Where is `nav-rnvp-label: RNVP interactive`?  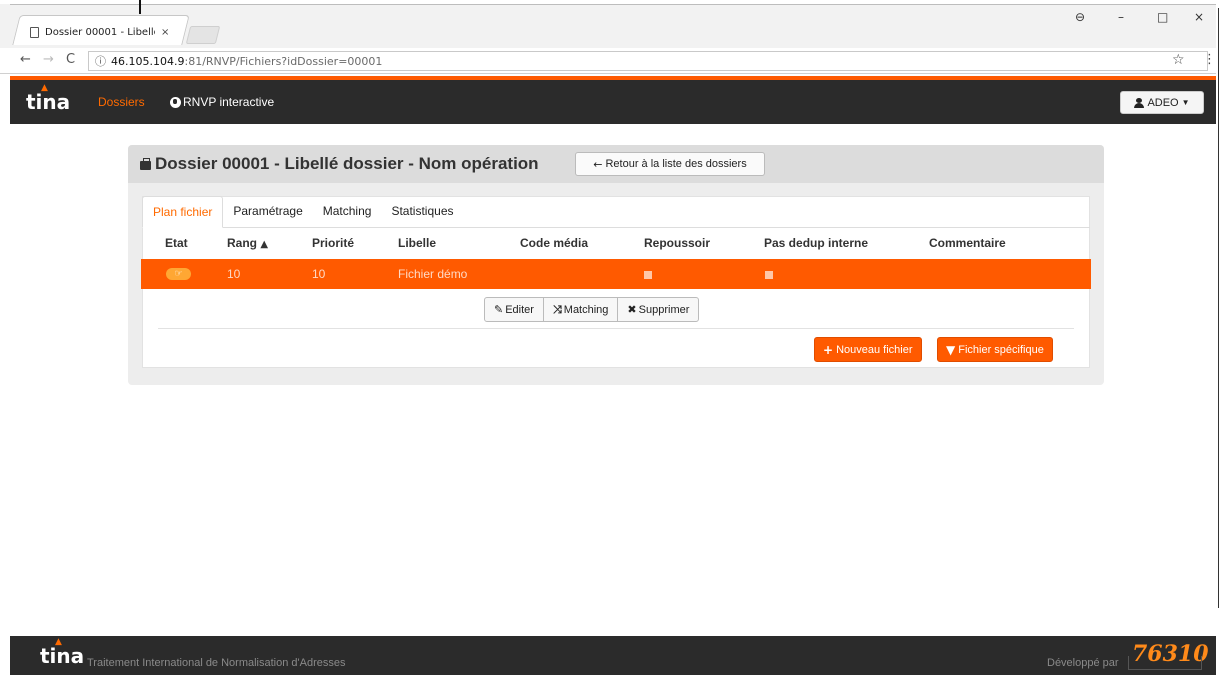
nav-rnvp-label: RNVP interactive is located at coordinates (229, 102).